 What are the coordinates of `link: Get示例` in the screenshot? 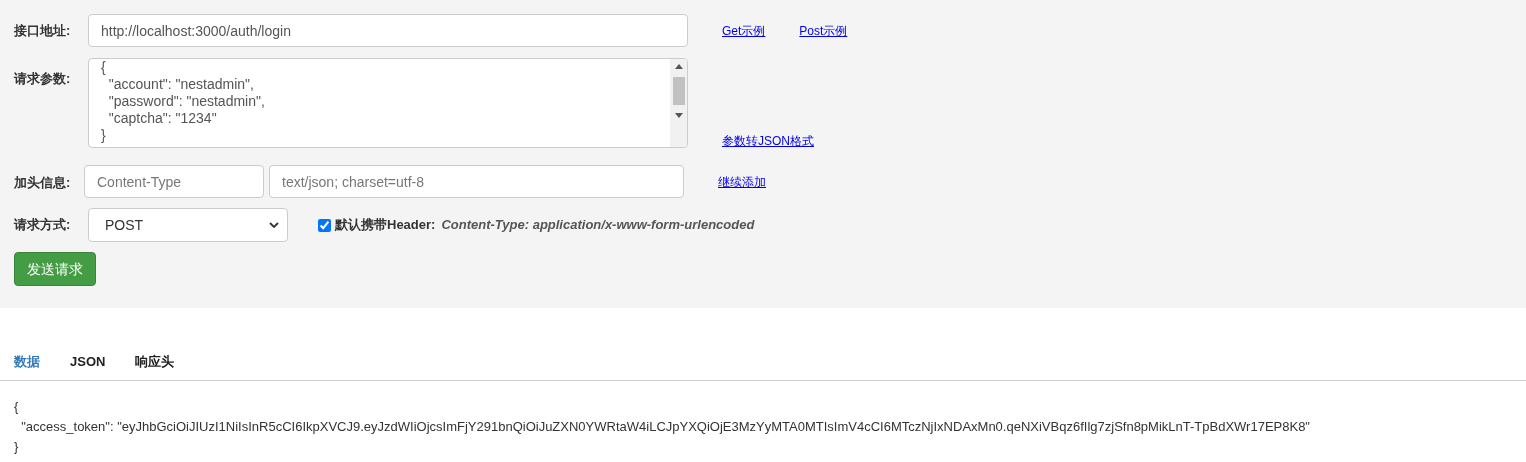 It's located at (744, 30).